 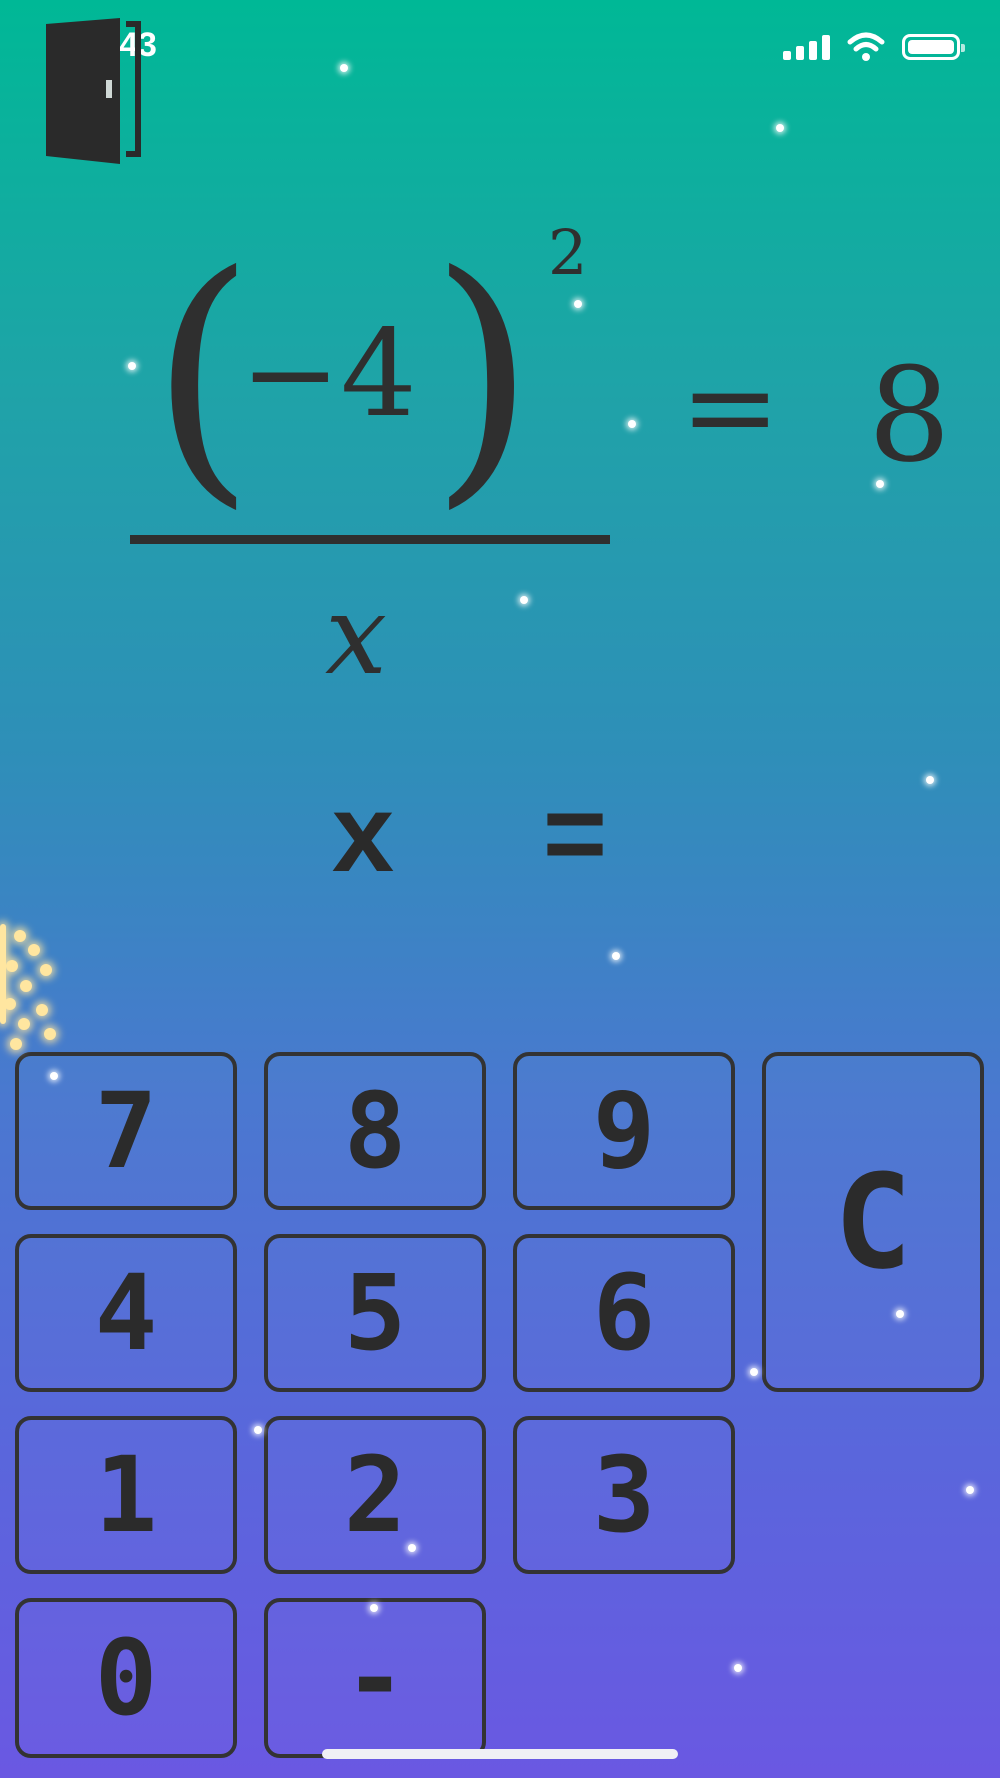 What do you see at coordinates (101, 91) in the screenshot?
I see `exit-door-icon` at bounding box center [101, 91].